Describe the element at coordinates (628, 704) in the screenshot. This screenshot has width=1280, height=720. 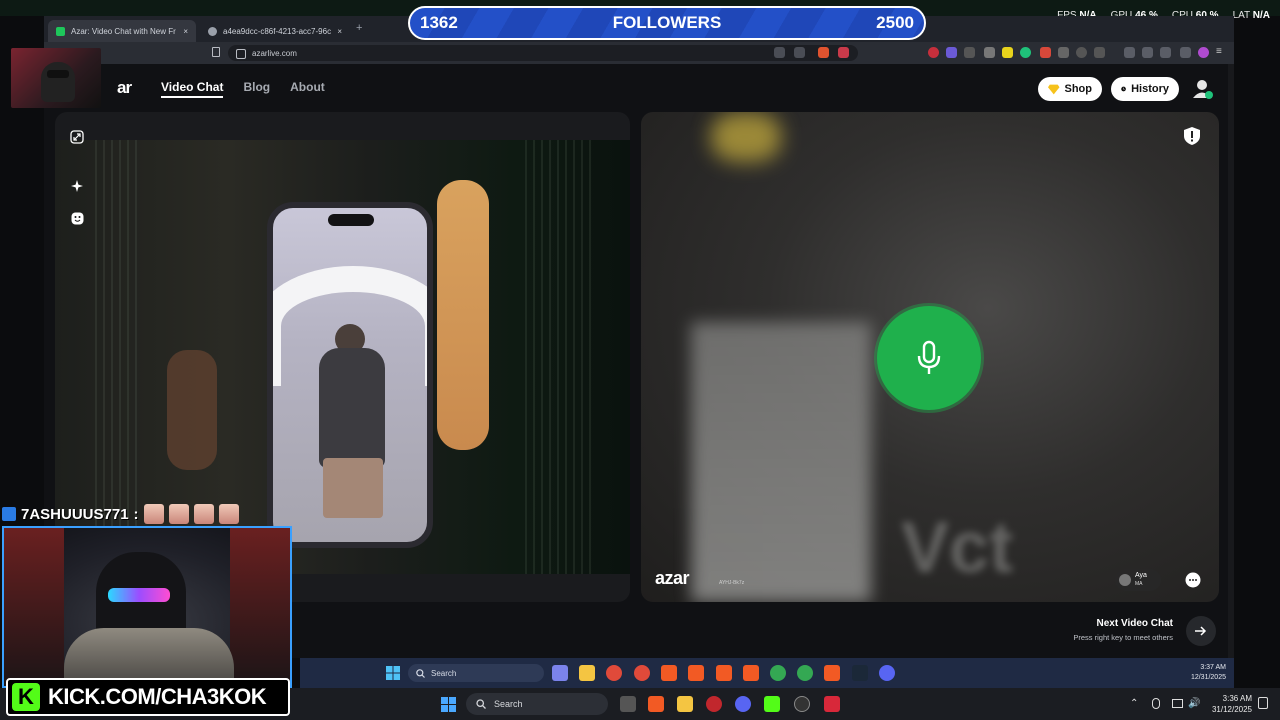
I see `task-view-icon` at that location.